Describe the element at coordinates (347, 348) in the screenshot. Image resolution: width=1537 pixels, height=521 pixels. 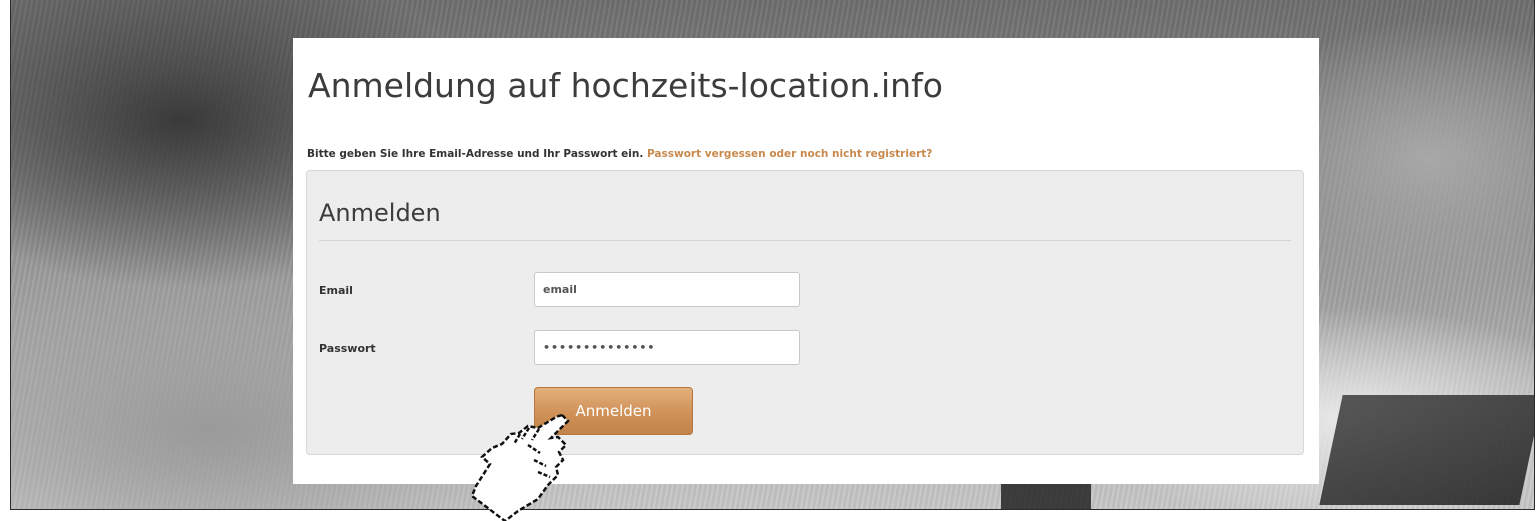
I see `password-label: Passwort` at that location.